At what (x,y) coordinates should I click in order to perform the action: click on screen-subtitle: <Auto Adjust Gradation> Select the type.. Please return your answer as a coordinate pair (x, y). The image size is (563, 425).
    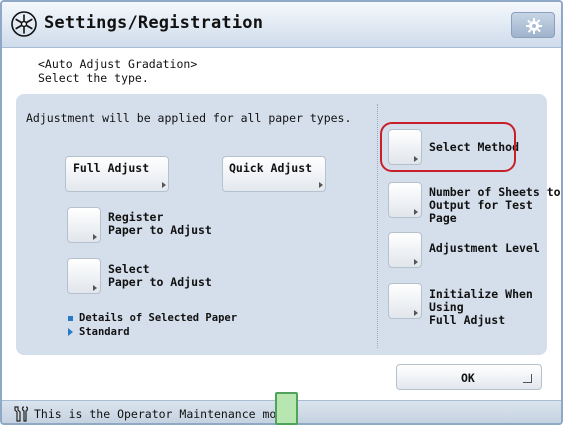
    Looking at the image, I should click on (117, 71).